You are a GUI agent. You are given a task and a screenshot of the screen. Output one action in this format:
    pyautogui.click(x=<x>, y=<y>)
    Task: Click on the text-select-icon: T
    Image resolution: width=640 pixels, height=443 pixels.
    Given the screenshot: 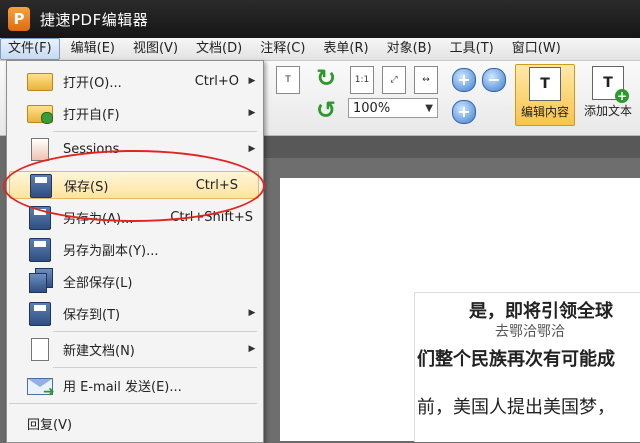 What is the action you would take?
    pyautogui.click(x=288, y=80)
    